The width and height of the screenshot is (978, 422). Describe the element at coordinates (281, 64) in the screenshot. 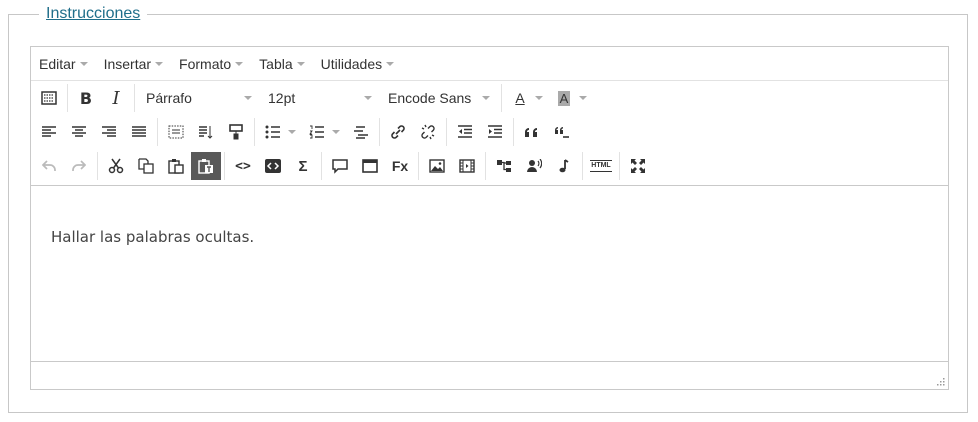

I see `menu-tabla: Tabla` at that location.